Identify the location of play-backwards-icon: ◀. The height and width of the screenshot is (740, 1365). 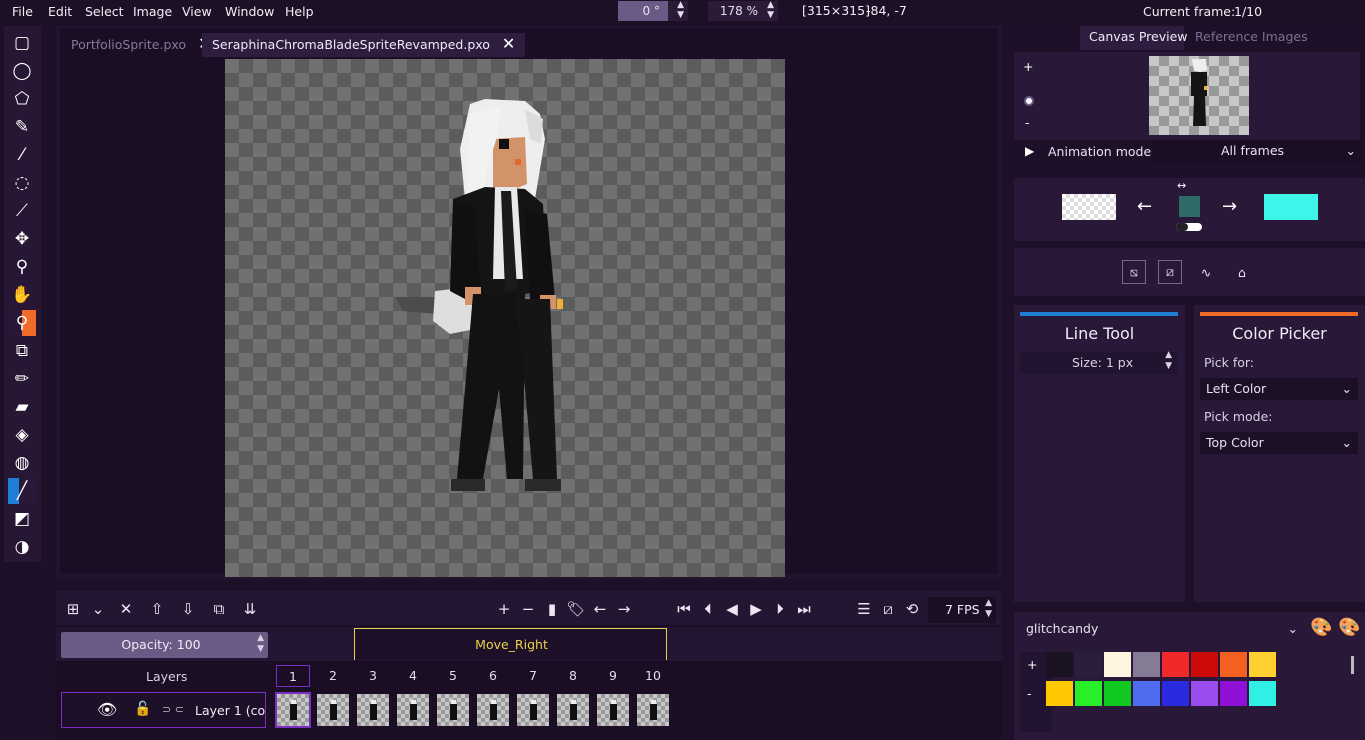
(732, 609).